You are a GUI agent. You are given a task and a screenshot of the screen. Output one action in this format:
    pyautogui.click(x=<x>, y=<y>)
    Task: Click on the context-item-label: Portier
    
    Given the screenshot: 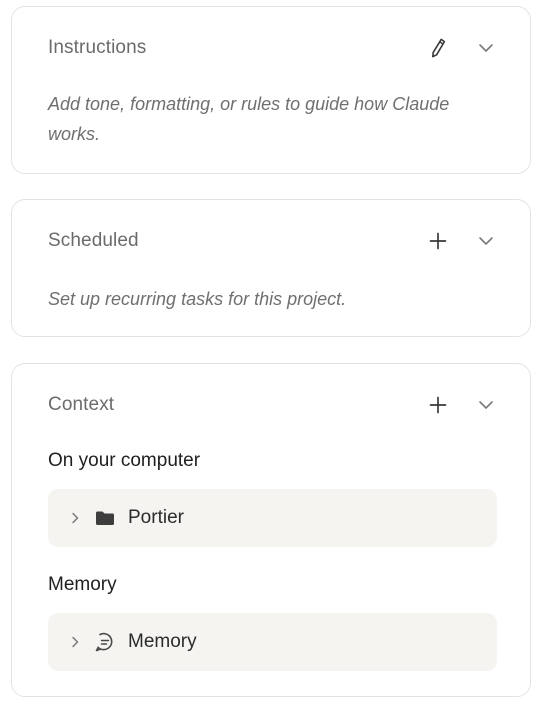 What is the action you would take?
    pyautogui.click(x=156, y=517)
    